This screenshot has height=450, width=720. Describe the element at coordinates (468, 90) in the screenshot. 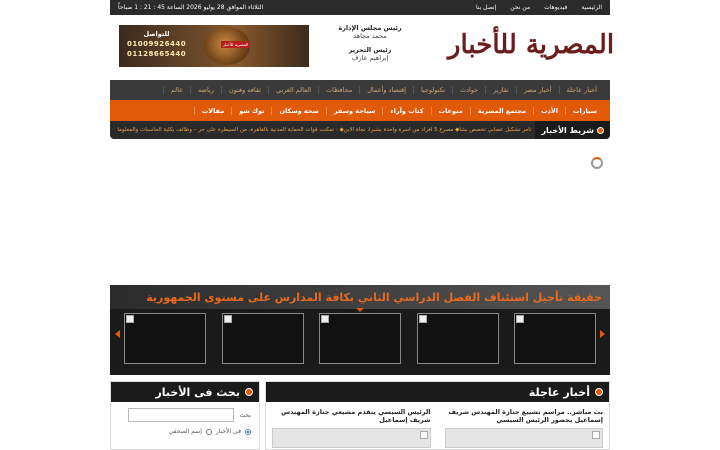

I see `nav-accidents: حوادث` at that location.